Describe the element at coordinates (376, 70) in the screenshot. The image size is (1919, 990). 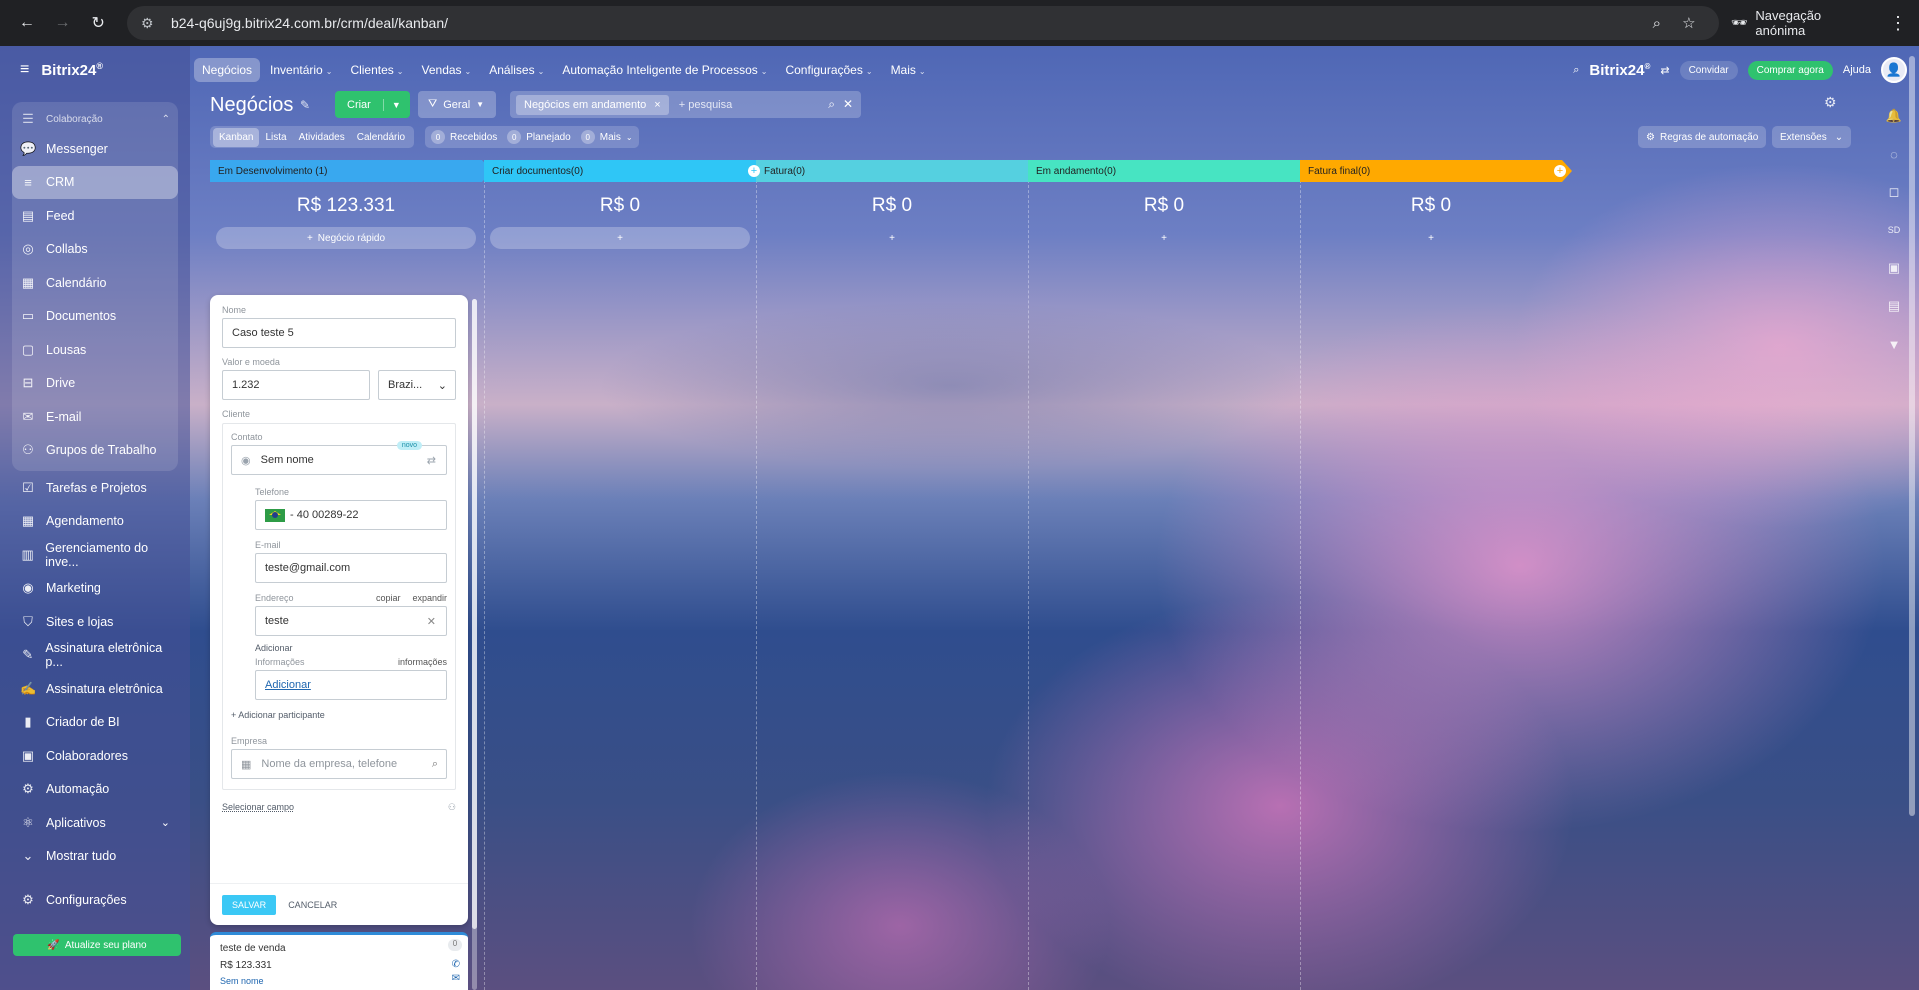
I see `topnav-clients: Clientes ⌄` at that location.